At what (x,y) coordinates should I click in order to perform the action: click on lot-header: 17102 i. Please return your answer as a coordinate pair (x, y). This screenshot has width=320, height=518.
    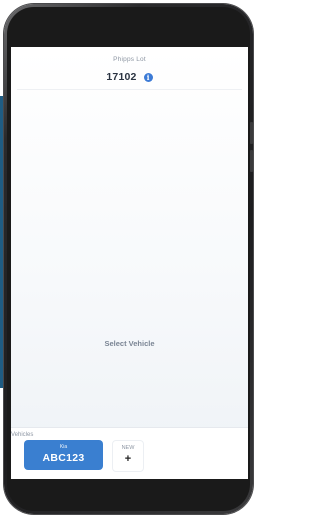
    Looking at the image, I should click on (129, 77).